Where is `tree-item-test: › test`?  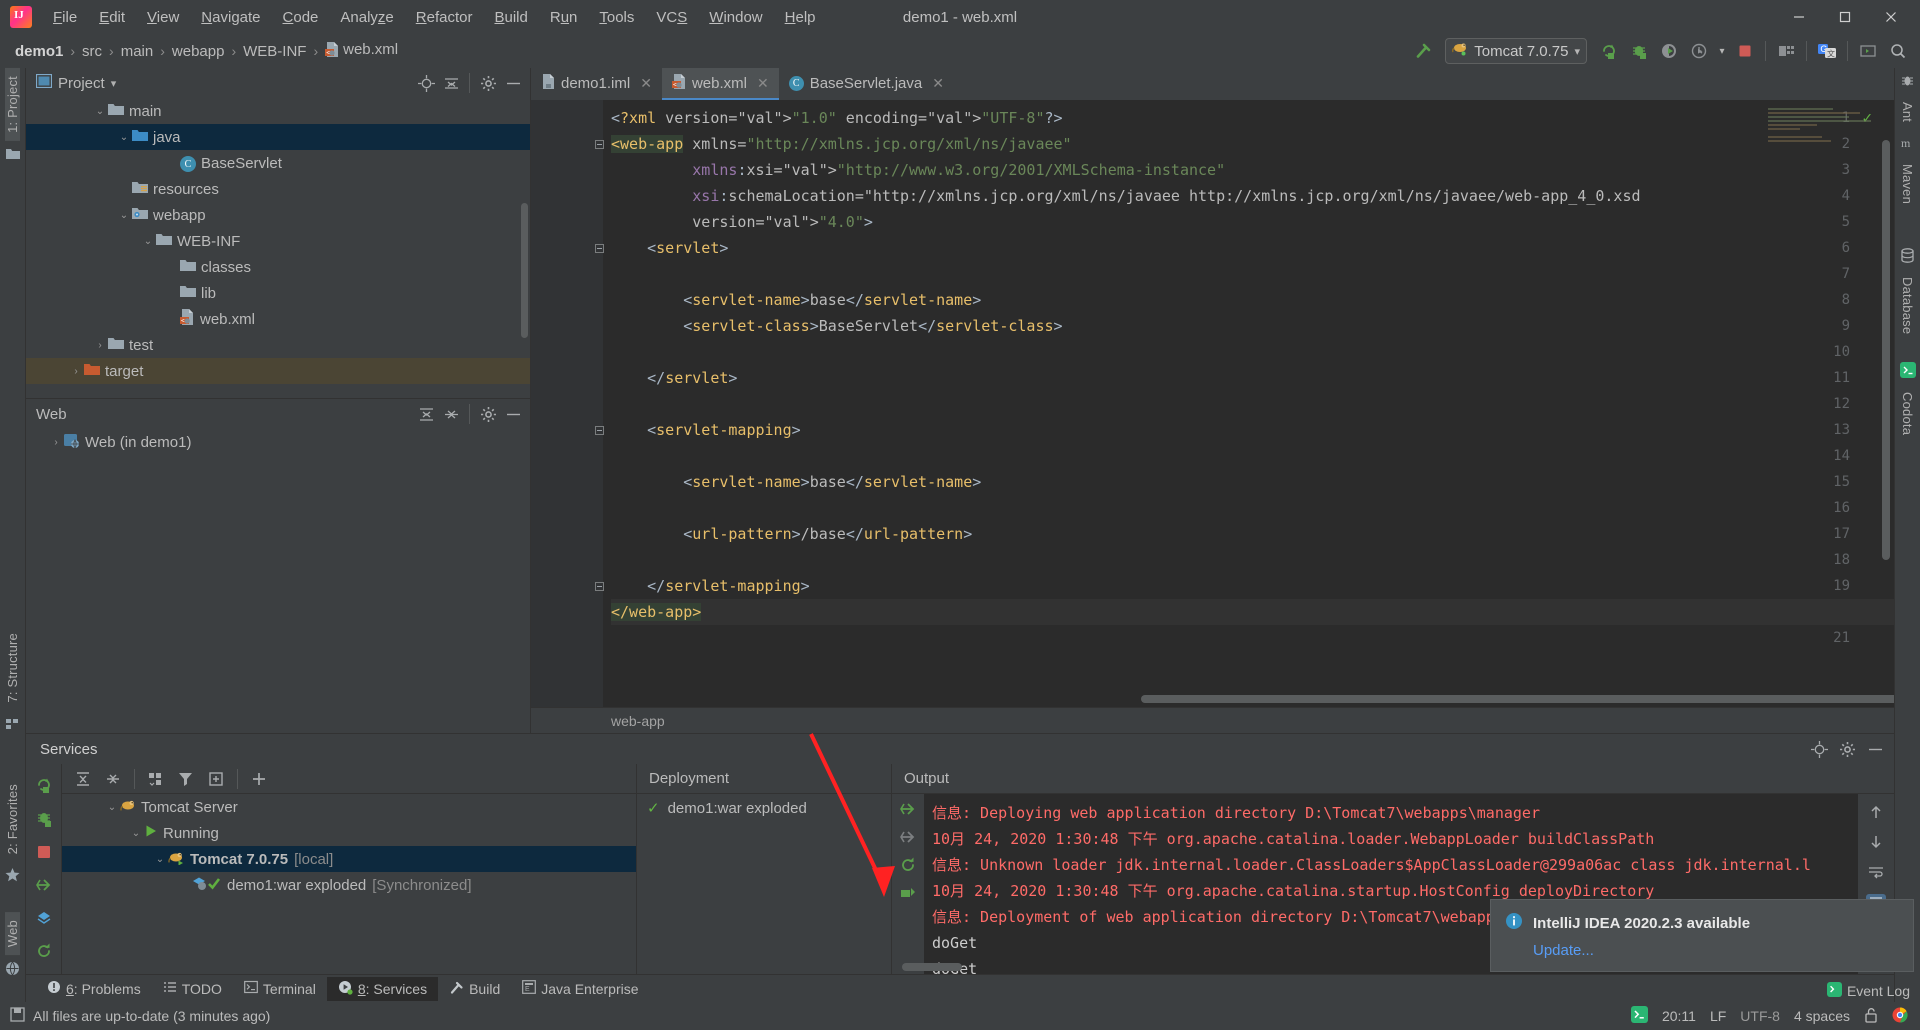 tree-item-test: › test is located at coordinates (278, 345).